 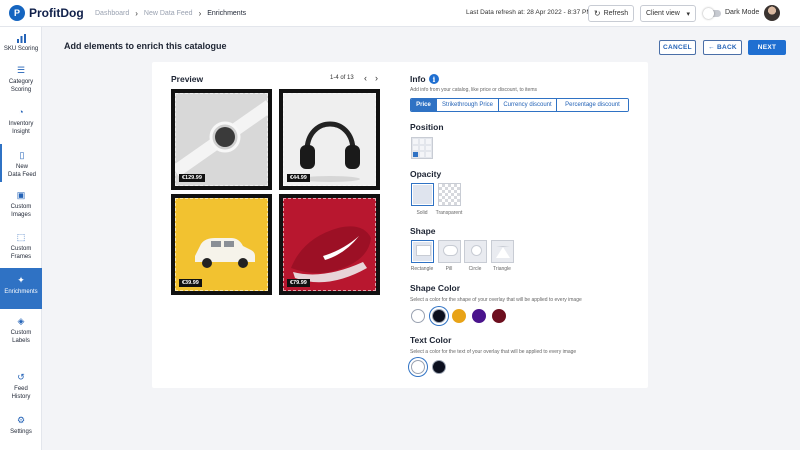 I want to click on sidebar-item-label: Frames, so click(x=21, y=256).